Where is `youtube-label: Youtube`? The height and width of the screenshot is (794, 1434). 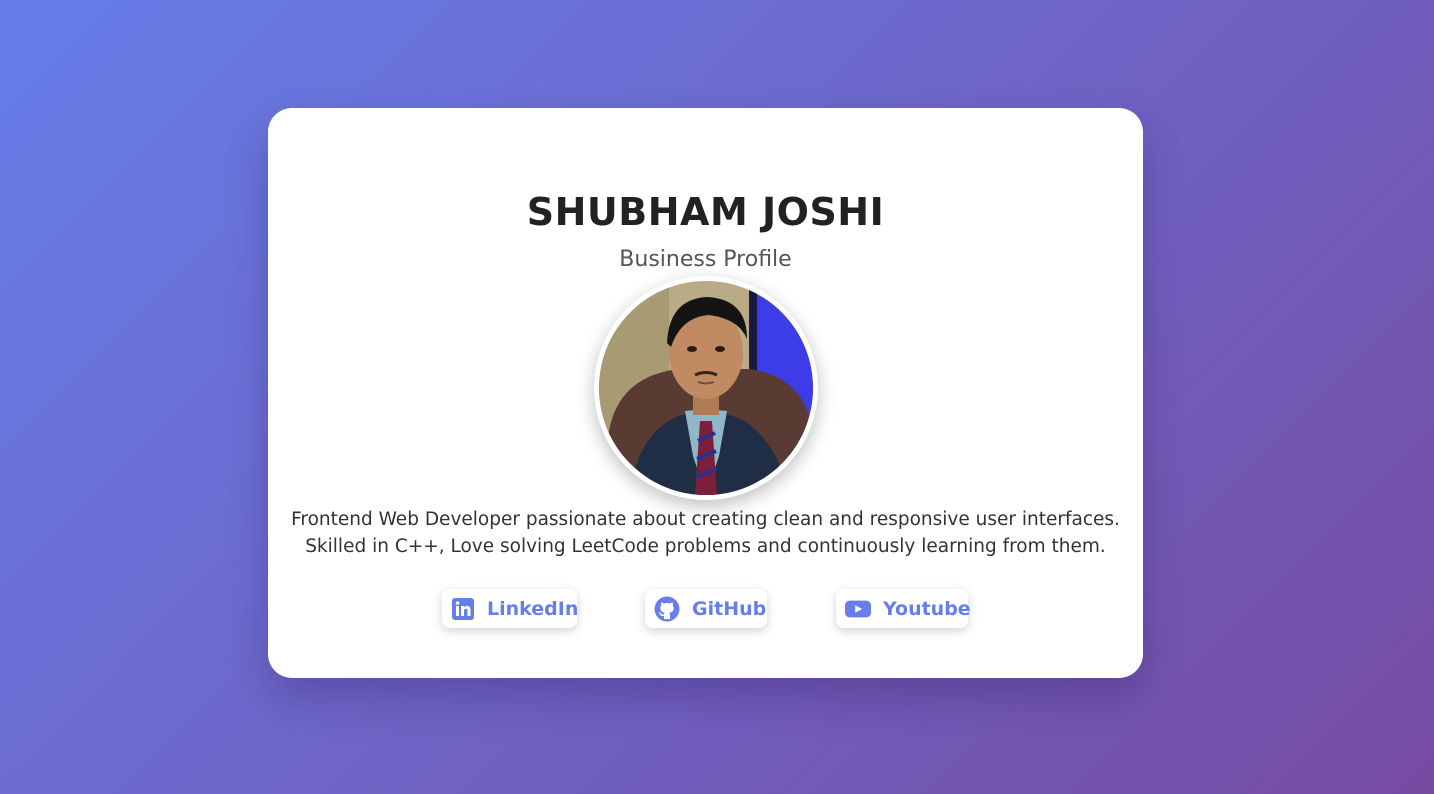
youtube-label: Youtube is located at coordinates (927, 608).